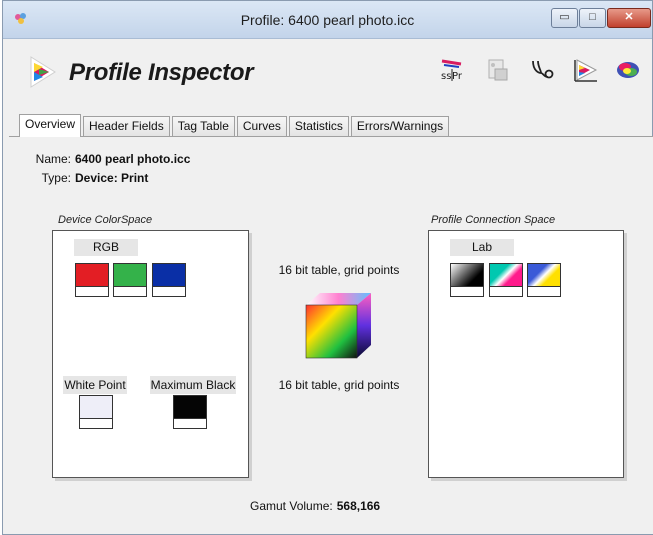 This screenshot has width=653, height=535. I want to click on profile-type-value: Device: Print, so click(112, 178).